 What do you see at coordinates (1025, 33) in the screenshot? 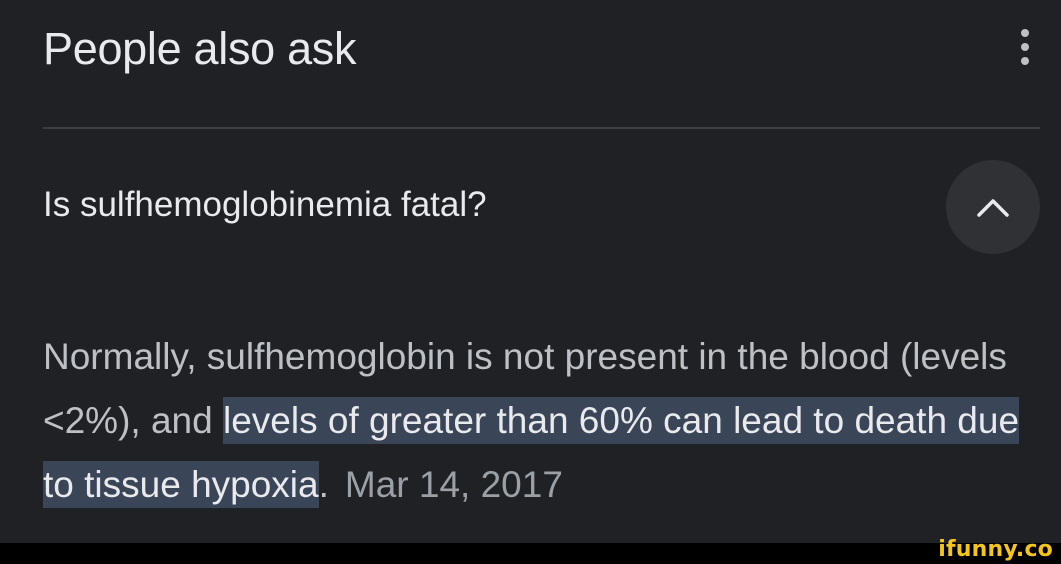
I see `more-vert-icon` at bounding box center [1025, 33].